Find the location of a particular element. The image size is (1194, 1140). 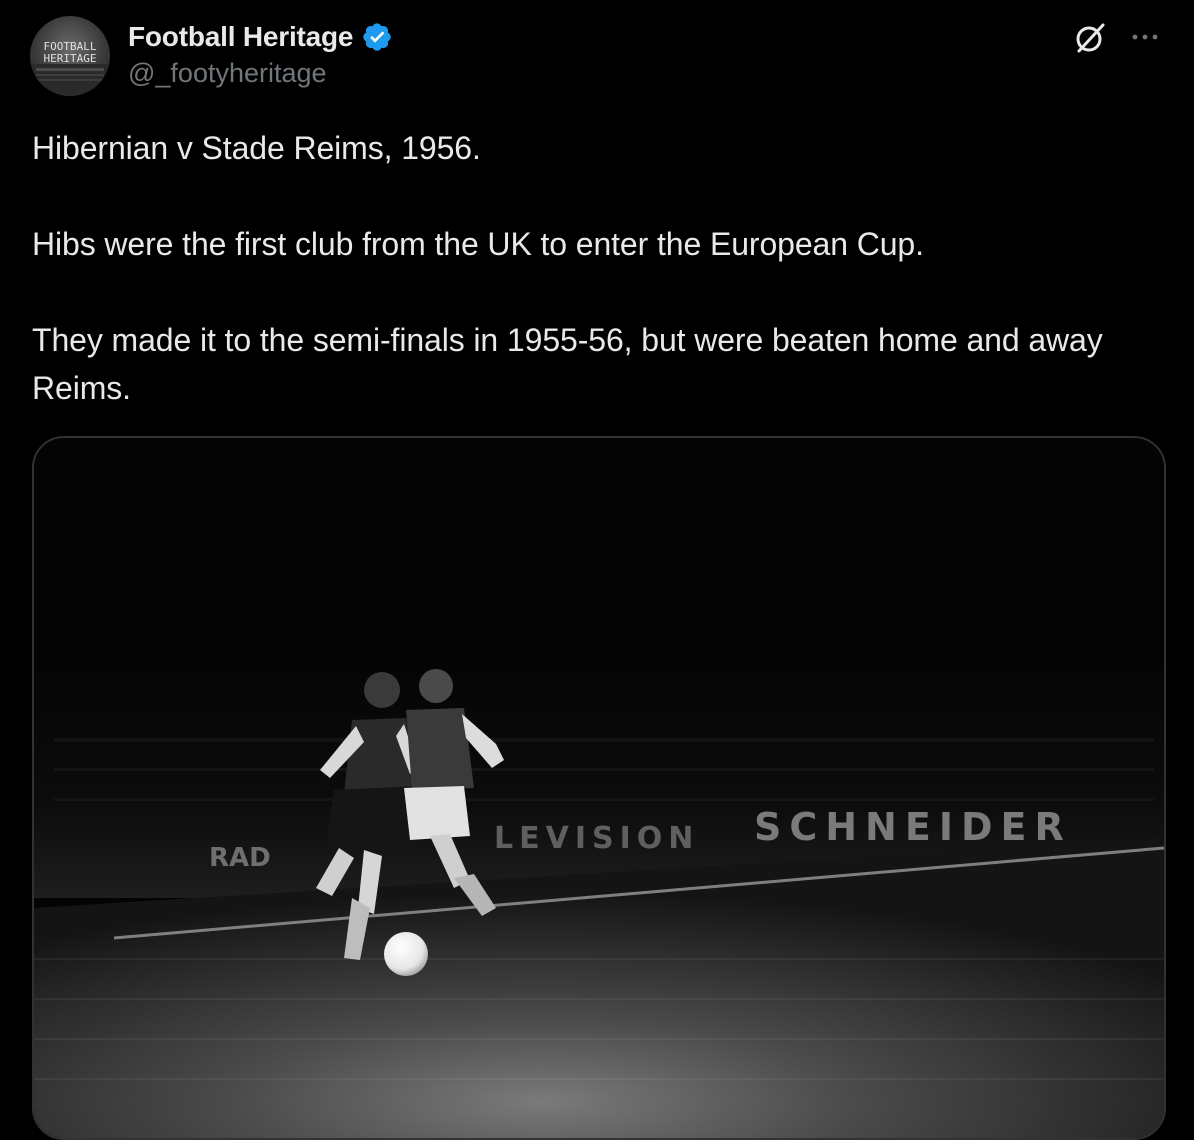

grok-icon is located at coordinates (1090, 38).